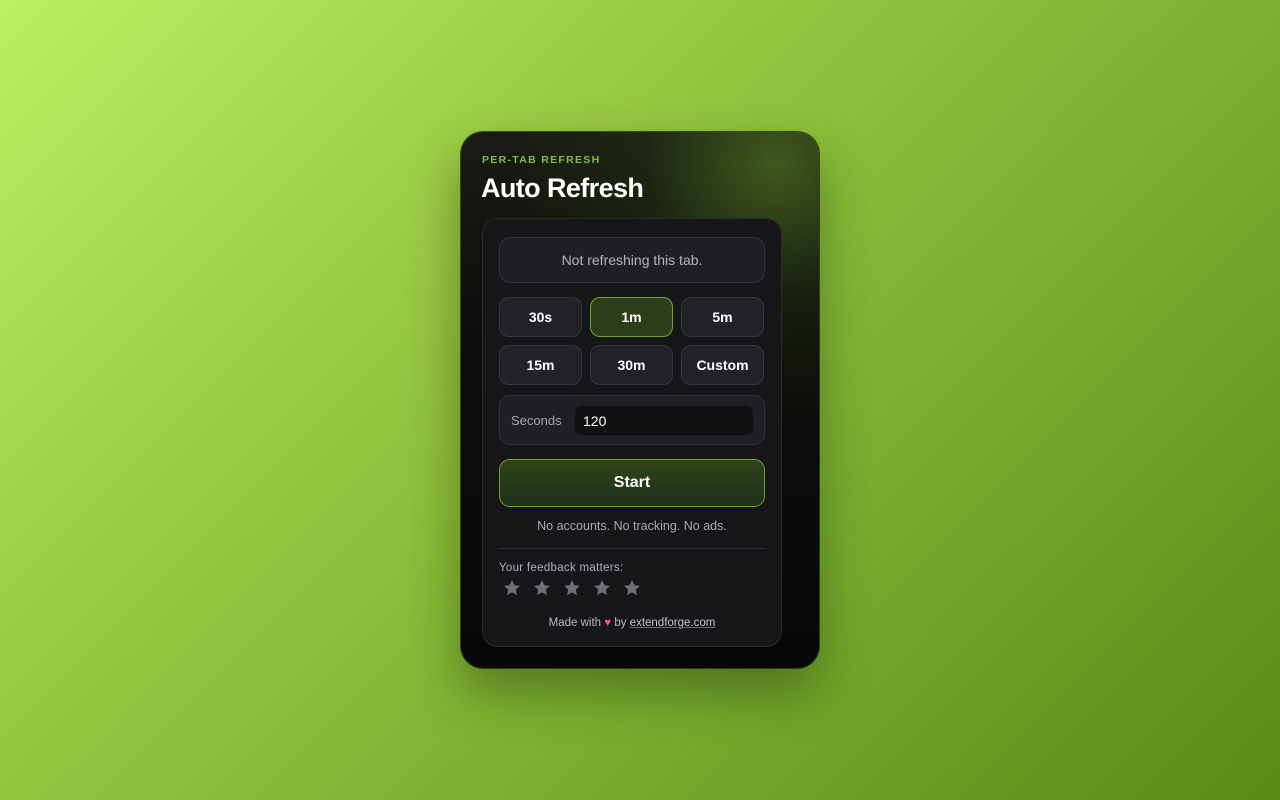 This screenshot has width=1280, height=800. What do you see at coordinates (632, 260) in the screenshot?
I see `status-message: Not refreshing this tab.` at bounding box center [632, 260].